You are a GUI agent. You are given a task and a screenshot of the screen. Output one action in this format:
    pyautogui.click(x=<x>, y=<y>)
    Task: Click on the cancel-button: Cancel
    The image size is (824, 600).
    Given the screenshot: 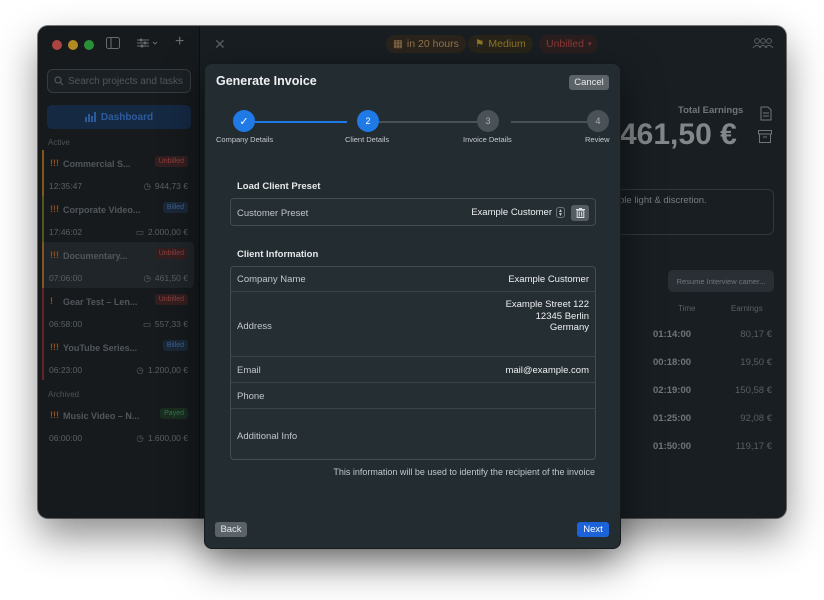 What is the action you would take?
    pyautogui.click(x=589, y=82)
    